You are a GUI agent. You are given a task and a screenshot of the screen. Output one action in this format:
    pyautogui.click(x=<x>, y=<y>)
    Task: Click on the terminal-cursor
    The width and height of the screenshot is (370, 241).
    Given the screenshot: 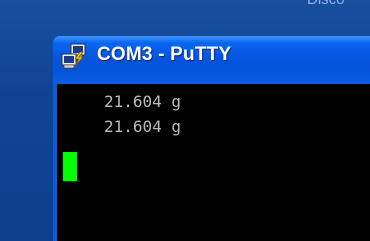 What is the action you would take?
    pyautogui.click(x=70, y=166)
    